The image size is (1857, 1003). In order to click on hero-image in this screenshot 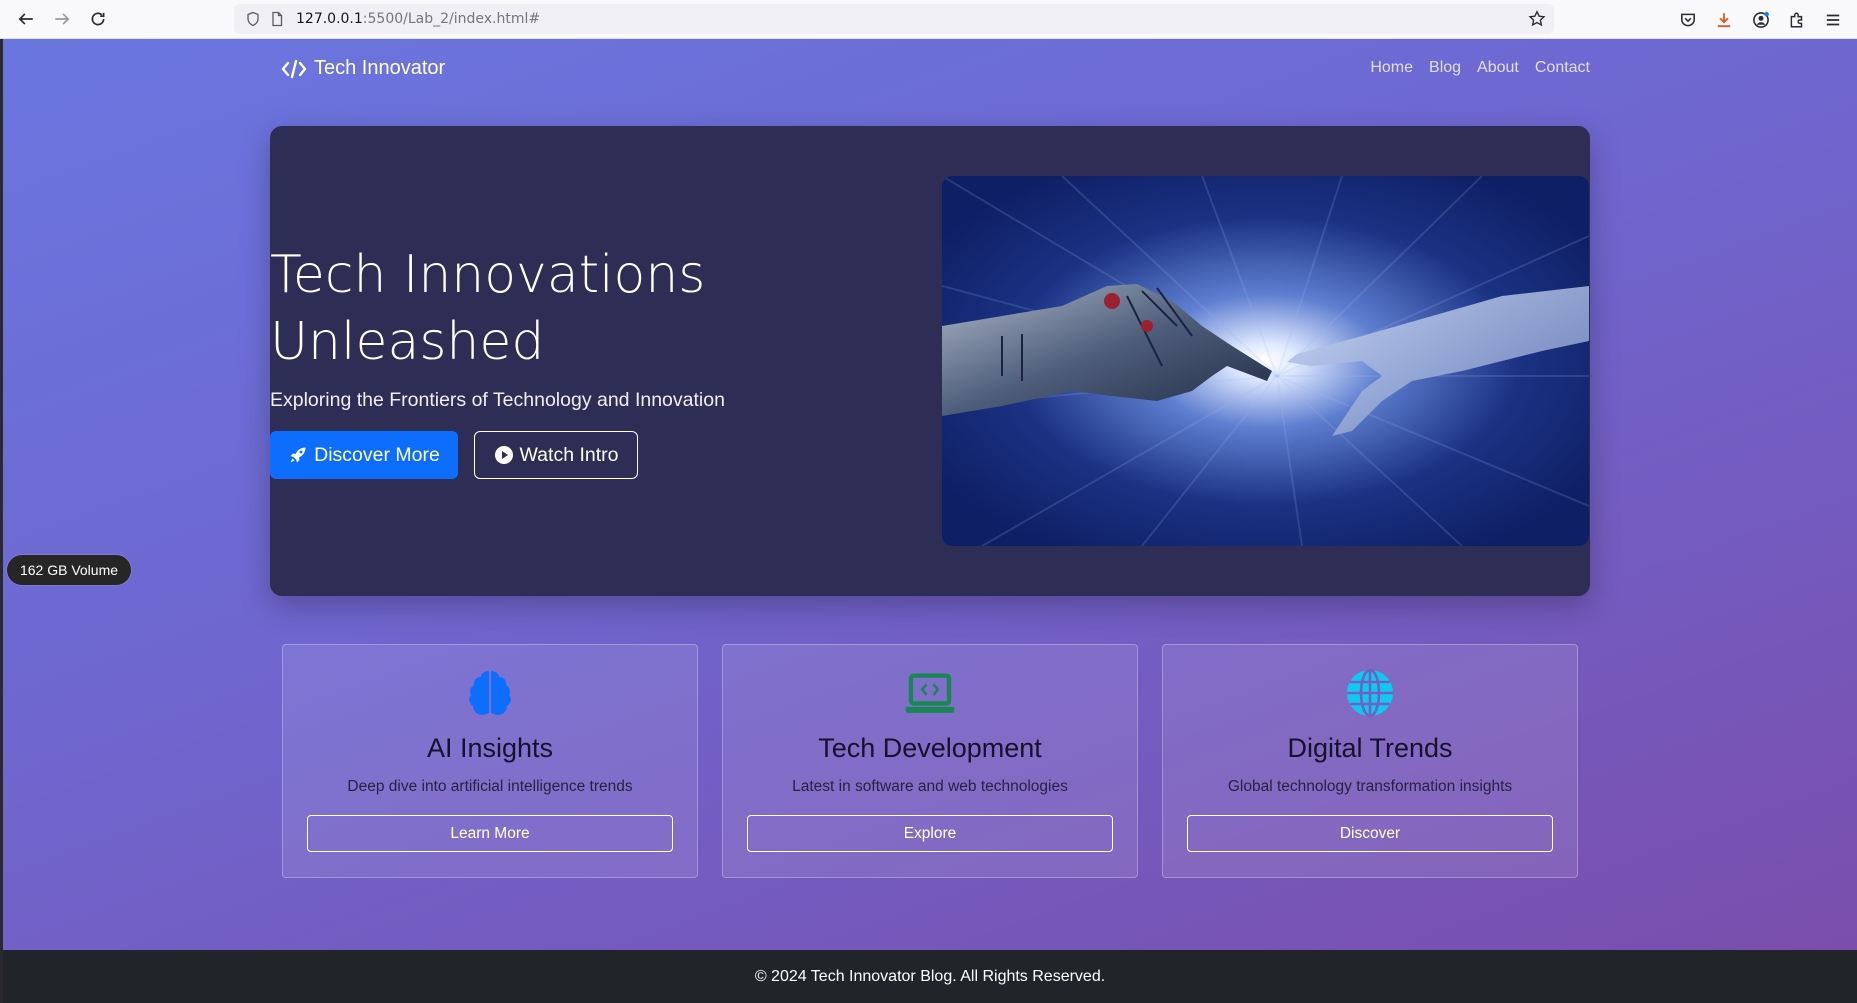, I will do `click(1265, 361)`.